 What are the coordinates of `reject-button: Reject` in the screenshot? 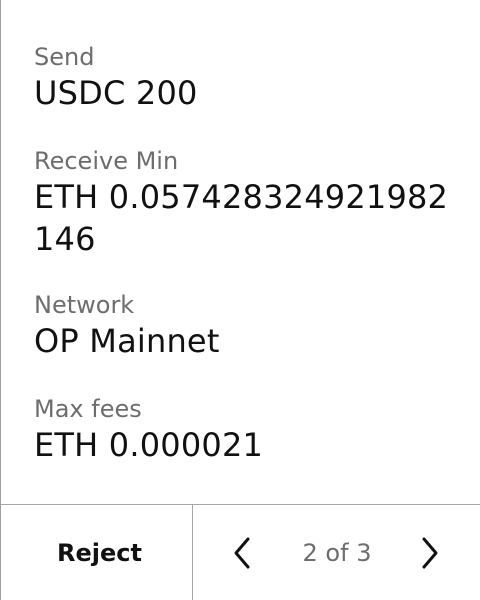 It's located at (97, 552).